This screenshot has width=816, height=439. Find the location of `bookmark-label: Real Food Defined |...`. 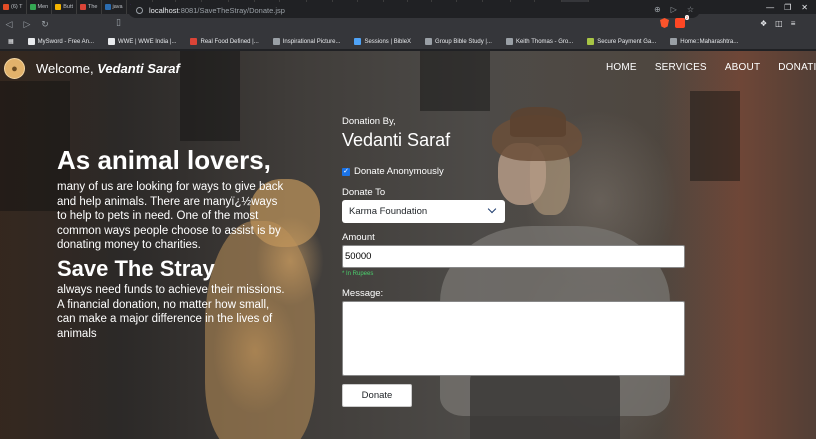

bookmark-label: Real Food Defined |... is located at coordinates (229, 41).